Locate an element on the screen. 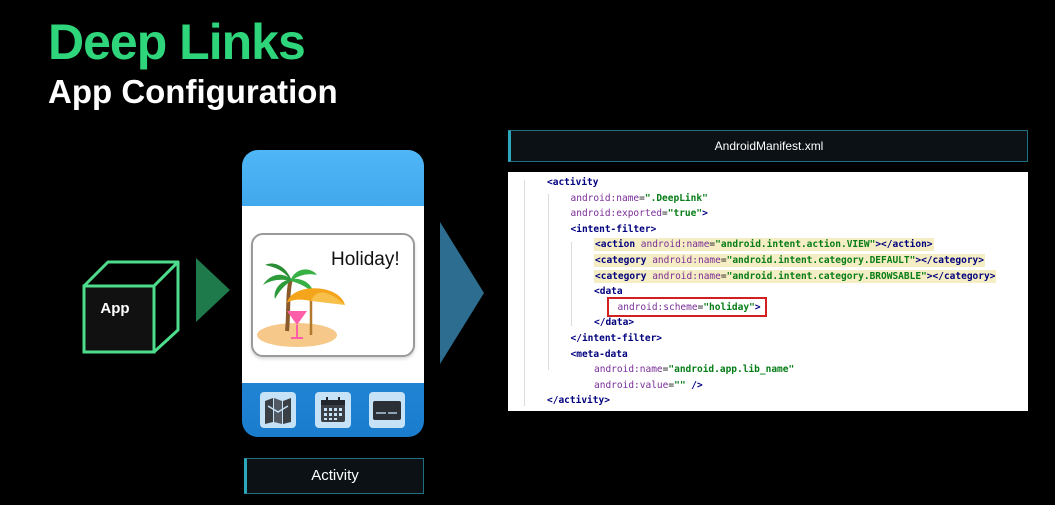 The image size is (1055, 505). code-line: <activity is located at coordinates (573, 182).